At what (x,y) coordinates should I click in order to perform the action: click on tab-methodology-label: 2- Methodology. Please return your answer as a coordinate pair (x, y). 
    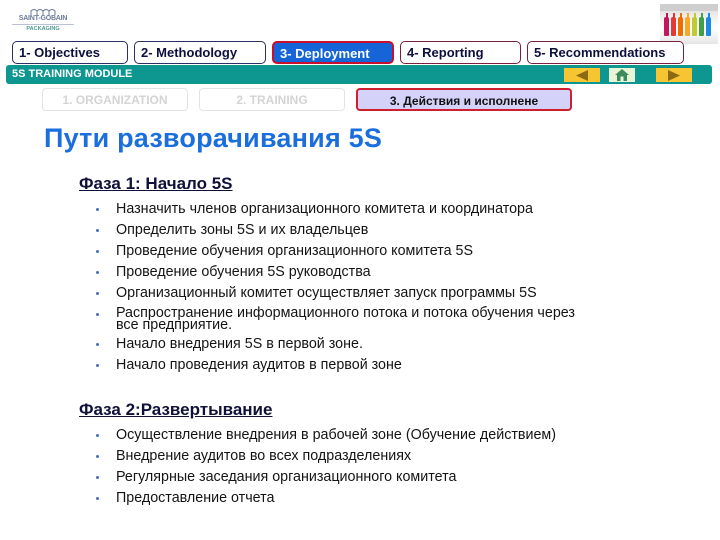
    Looking at the image, I should click on (189, 52).